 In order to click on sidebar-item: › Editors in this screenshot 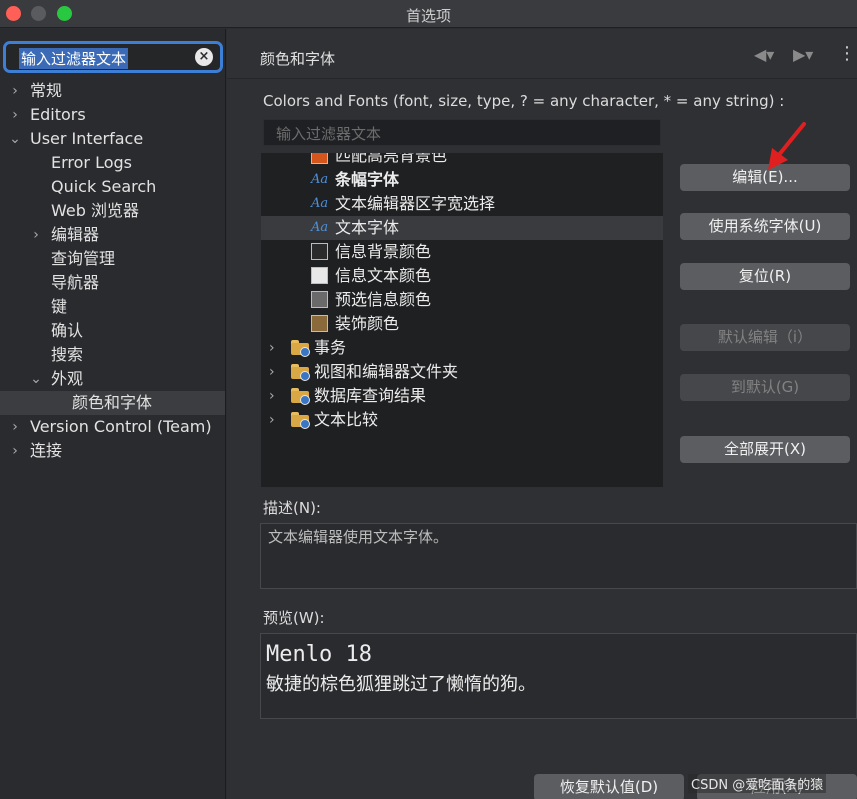, I will do `click(112, 115)`.